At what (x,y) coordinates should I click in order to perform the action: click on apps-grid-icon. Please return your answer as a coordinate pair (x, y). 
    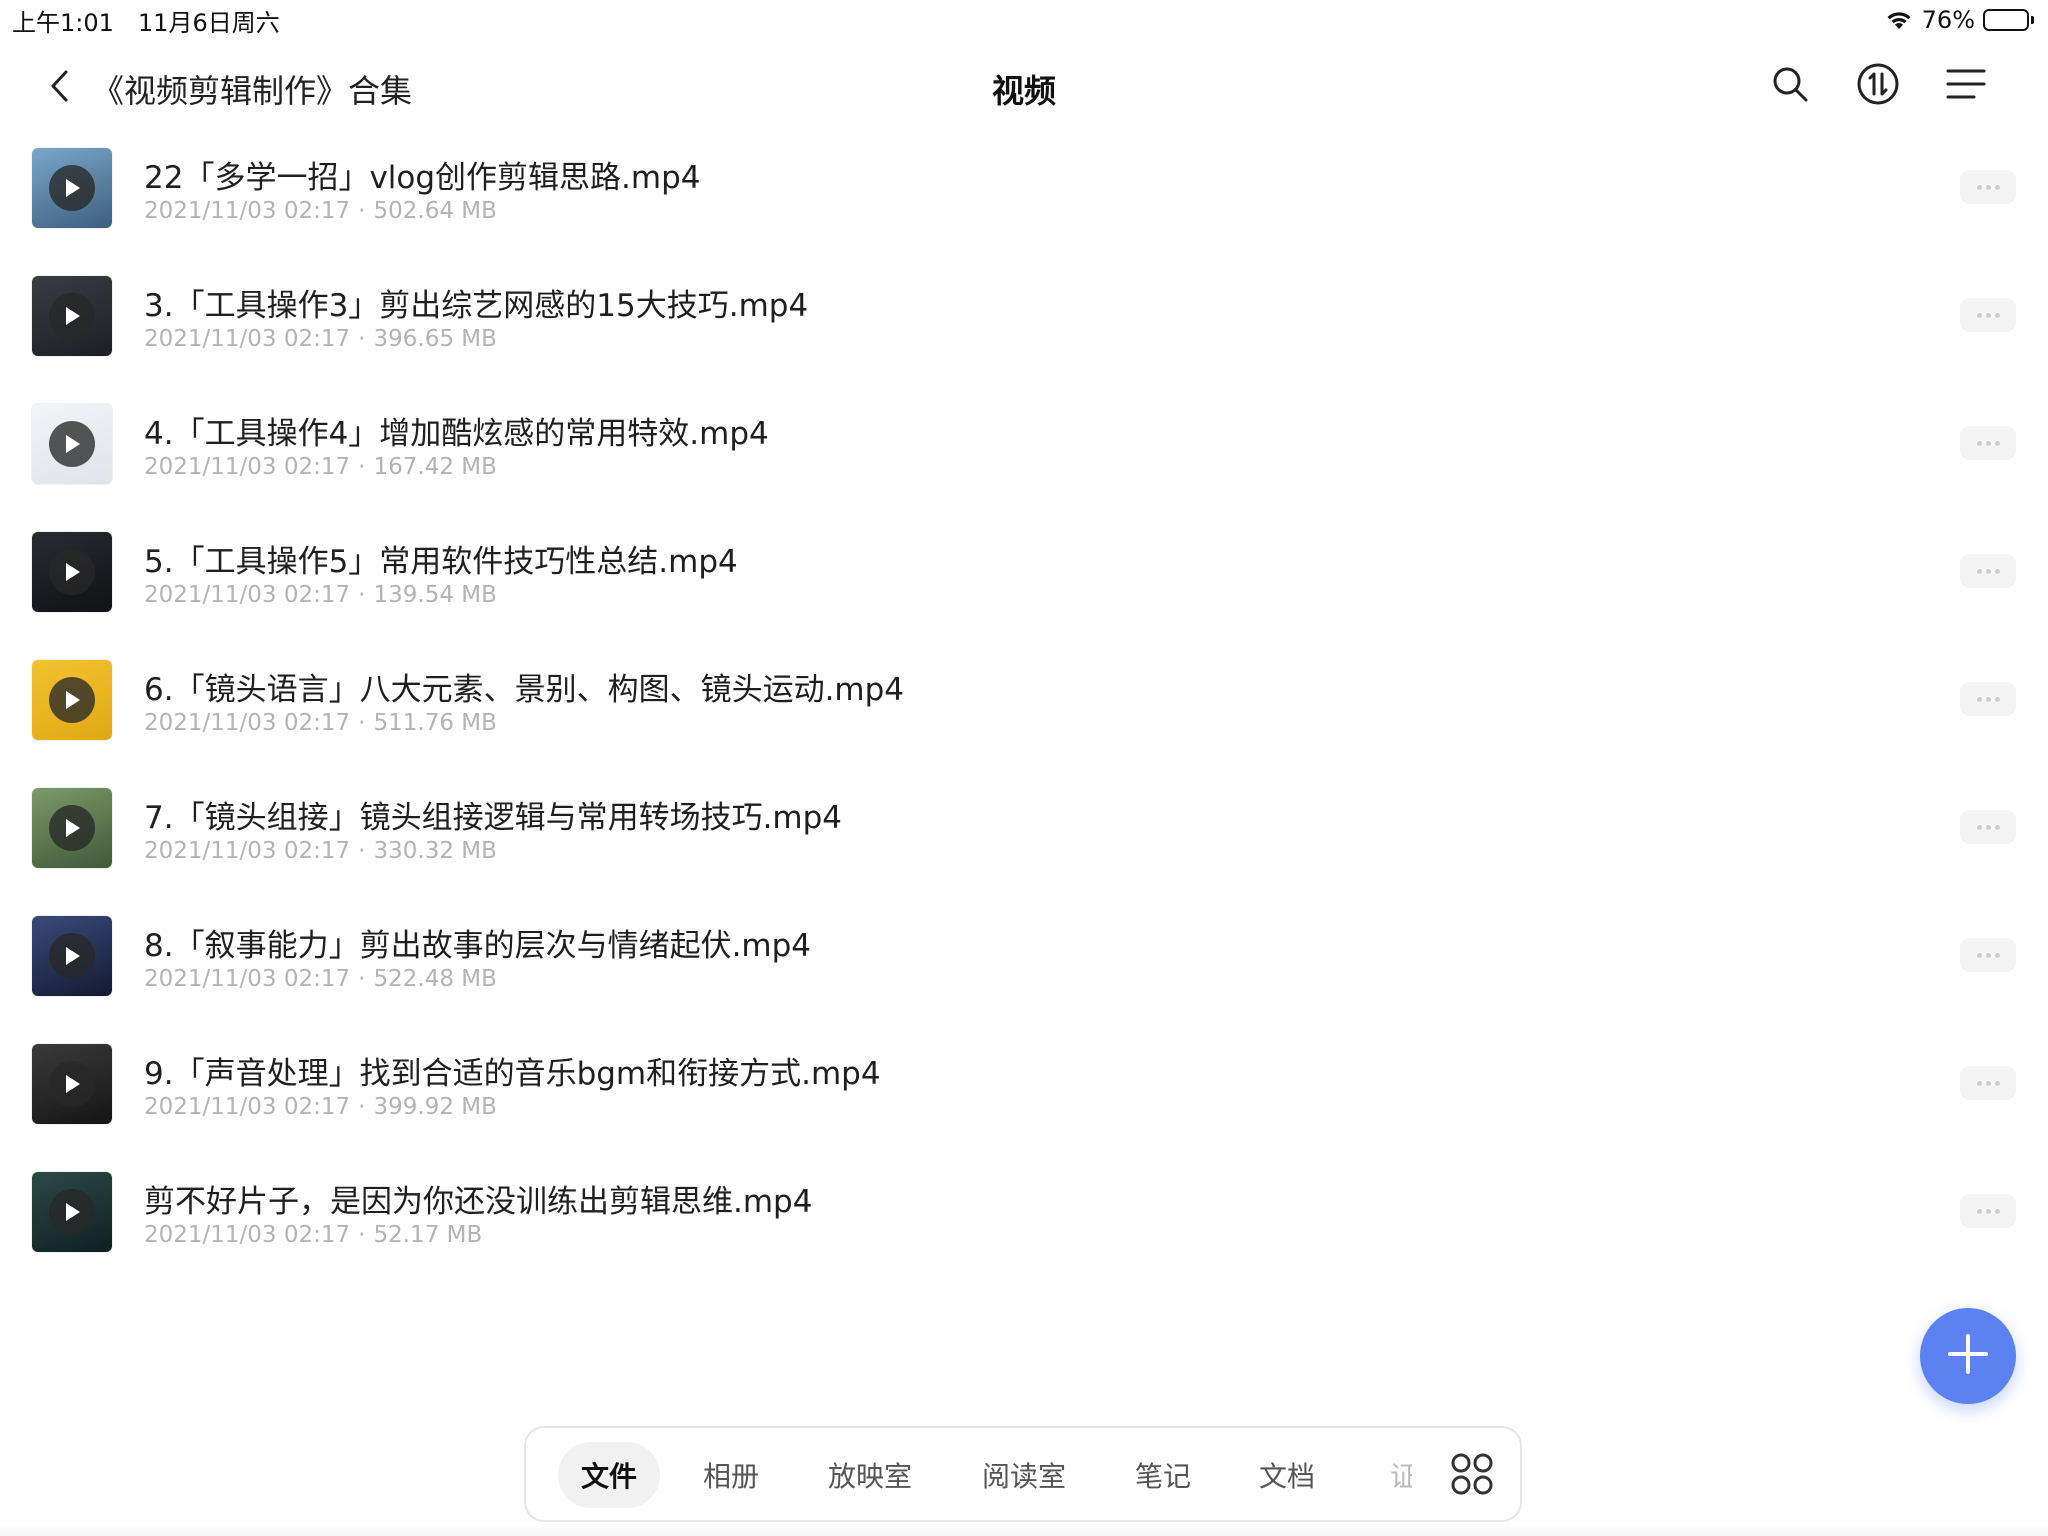
    Looking at the image, I should click on (1472, 1476).